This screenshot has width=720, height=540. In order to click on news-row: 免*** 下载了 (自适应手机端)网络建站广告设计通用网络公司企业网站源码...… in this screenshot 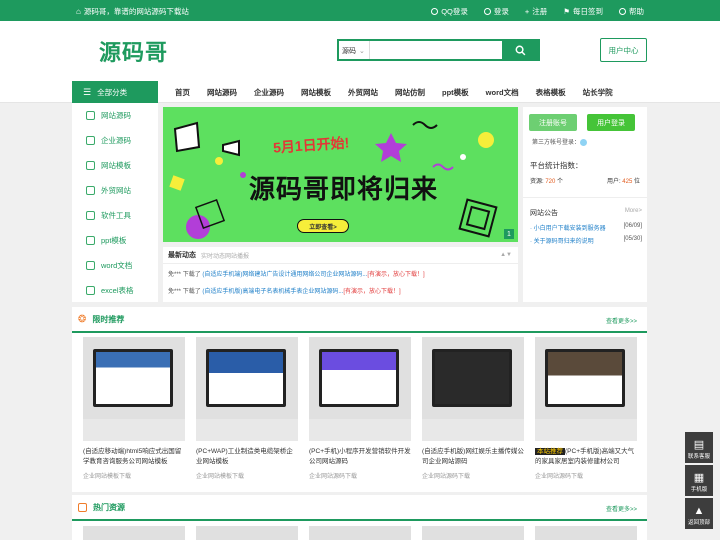, I will do `click(340, 271)`.